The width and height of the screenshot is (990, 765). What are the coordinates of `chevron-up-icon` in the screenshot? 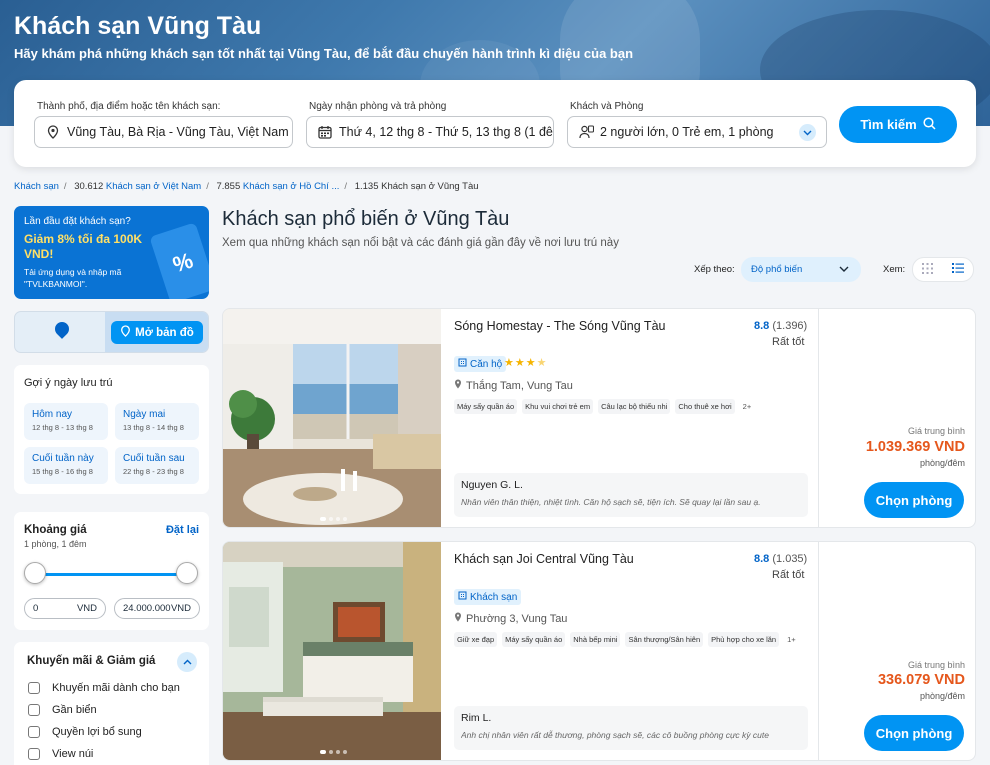 It's located at (187, 662).